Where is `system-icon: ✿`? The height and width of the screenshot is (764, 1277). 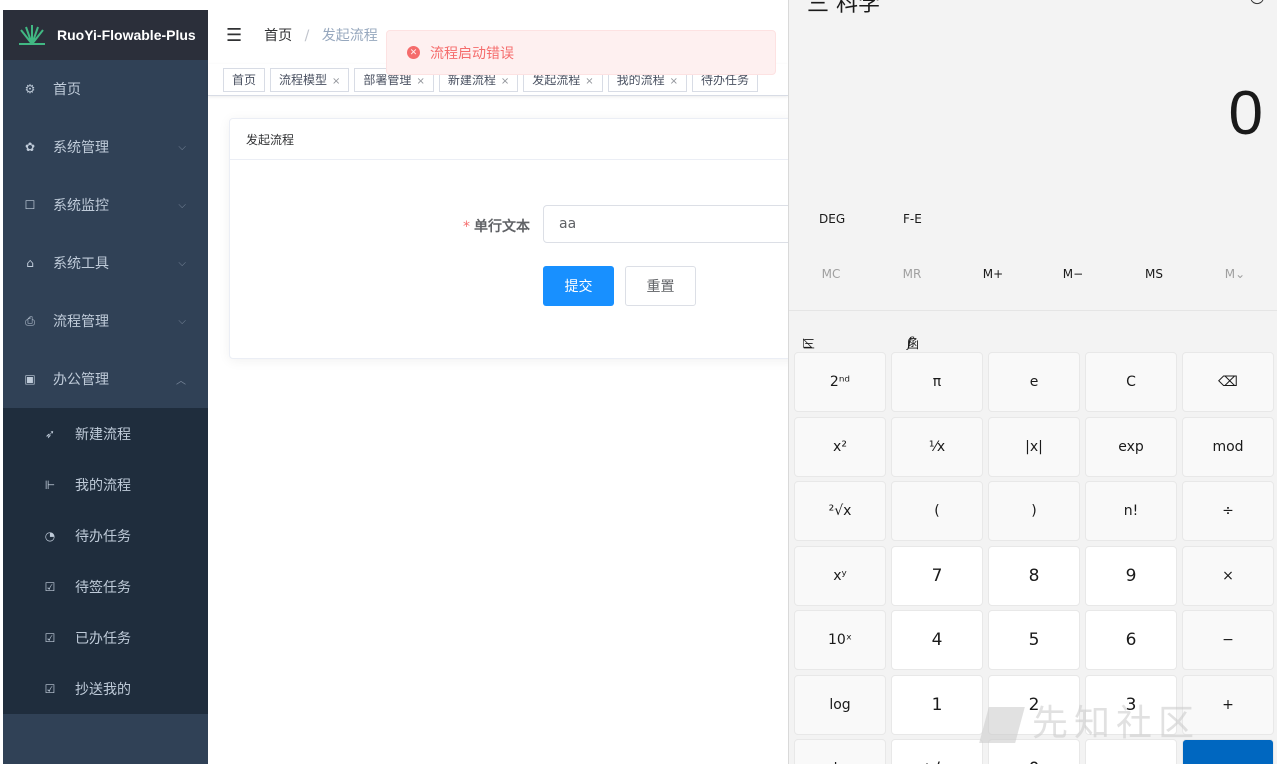 system-icon: ✿ is located at coordinates (30, 147).